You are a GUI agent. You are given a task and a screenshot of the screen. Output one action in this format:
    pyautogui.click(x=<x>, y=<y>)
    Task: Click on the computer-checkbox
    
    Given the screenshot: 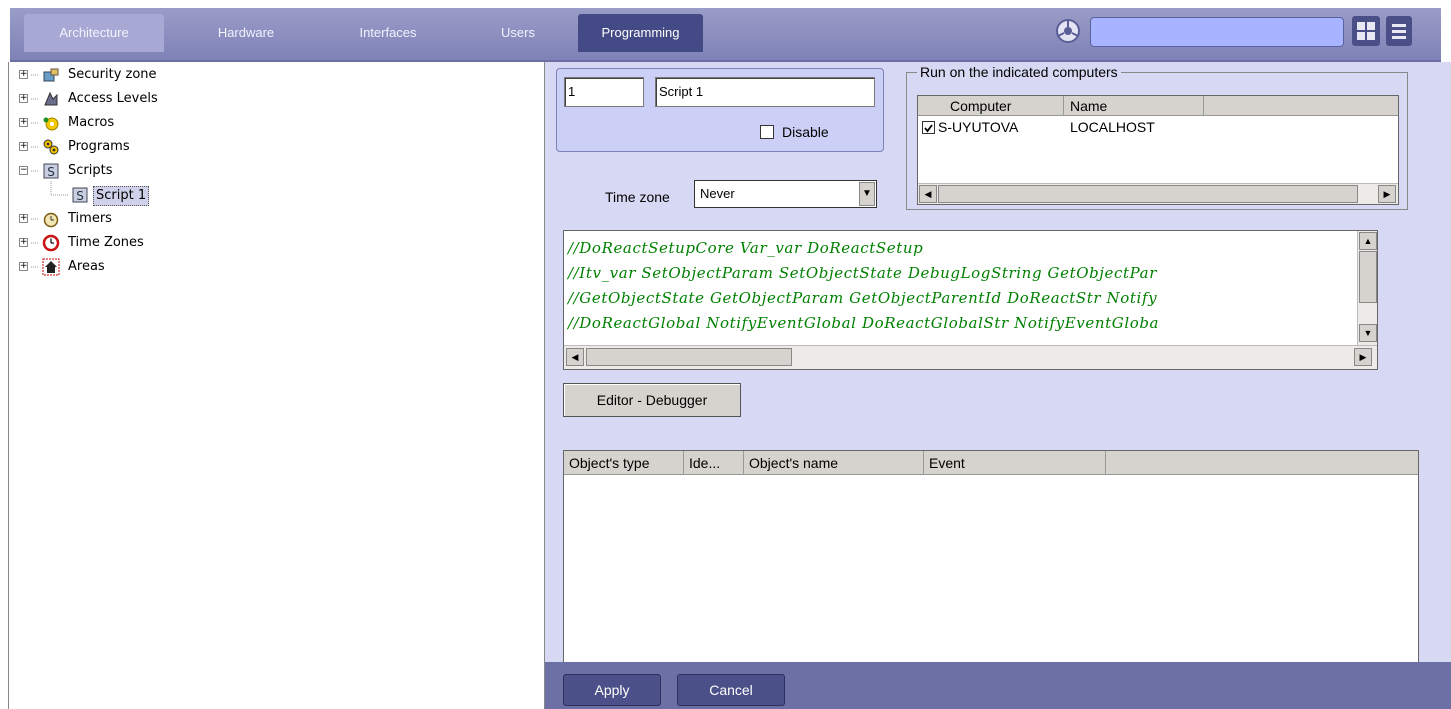 What is the action you would take?
    pyautogui.click(x=928, y=127)
    